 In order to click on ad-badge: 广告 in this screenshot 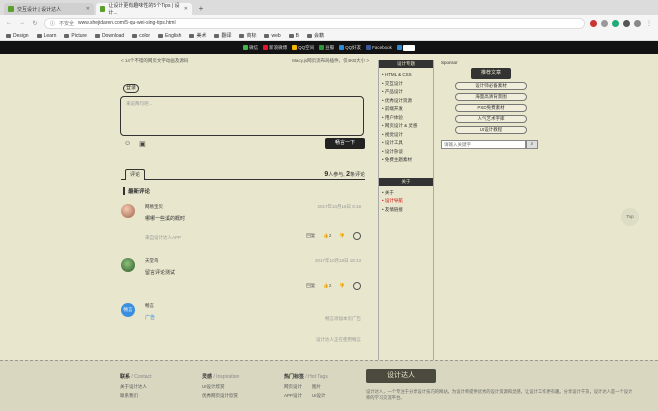, I will do `click(150, 317)`.